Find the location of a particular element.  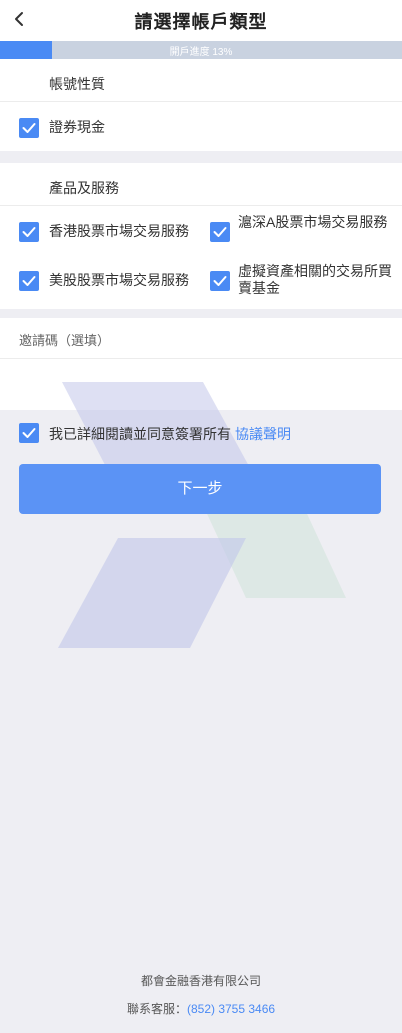

customer-service: 聯系客服：(852) 3755 3466 is located at coordinates (201, 1008).